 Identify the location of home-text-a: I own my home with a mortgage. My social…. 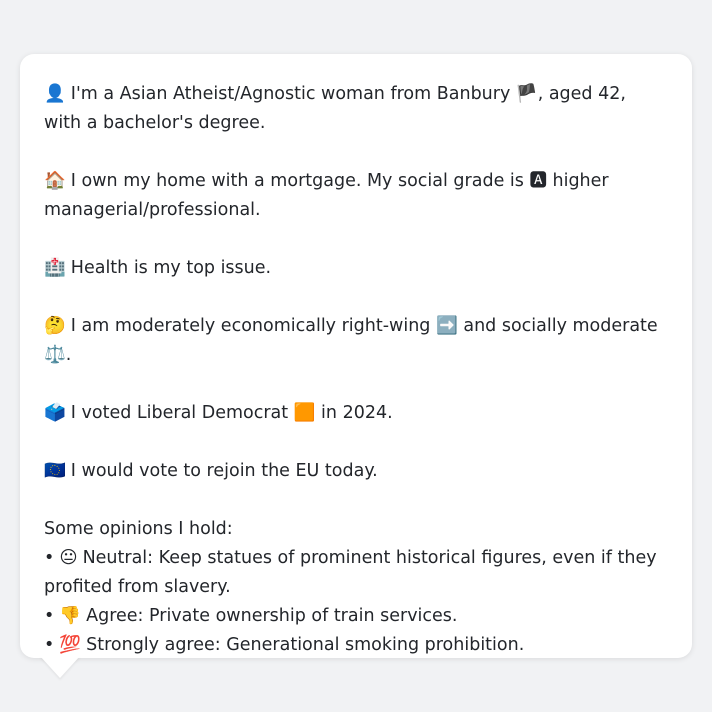
(300, 181).